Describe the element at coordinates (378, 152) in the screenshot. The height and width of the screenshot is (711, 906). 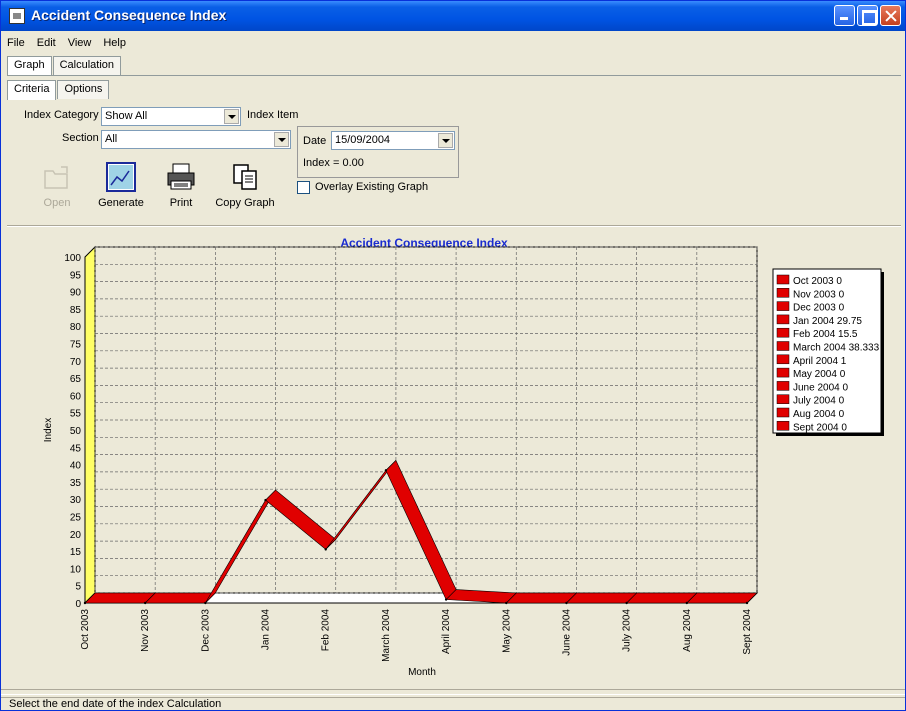
I see `date-group: Date 15/09/2004 Index = 0.00` at that location.